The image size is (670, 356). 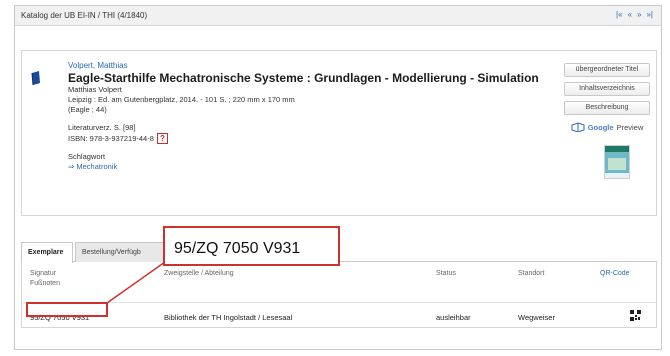 I want to click on catalog-title: Katalog der UB EI-IN / THI (4/1840), so click(x=84, y=15).